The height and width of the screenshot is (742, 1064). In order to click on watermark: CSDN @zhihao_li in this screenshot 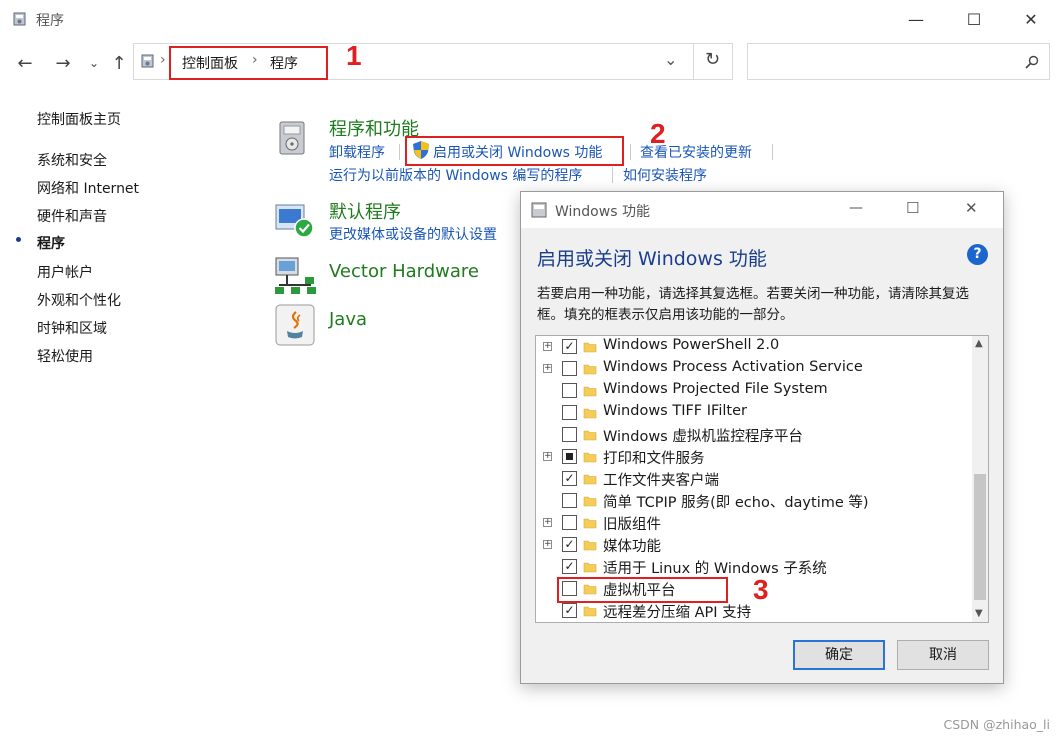, I will do `click(997, 724)`.